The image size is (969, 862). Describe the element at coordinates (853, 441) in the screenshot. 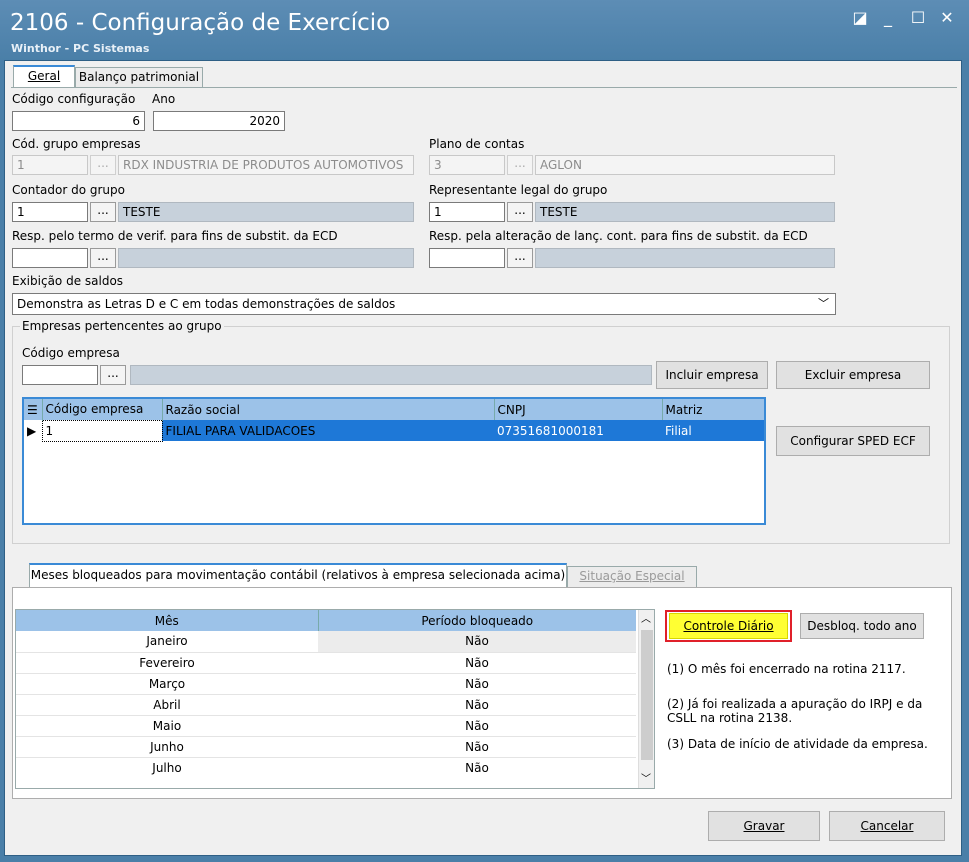

I see `configurar-sped-button: Configurar SPED ECF` at that location.